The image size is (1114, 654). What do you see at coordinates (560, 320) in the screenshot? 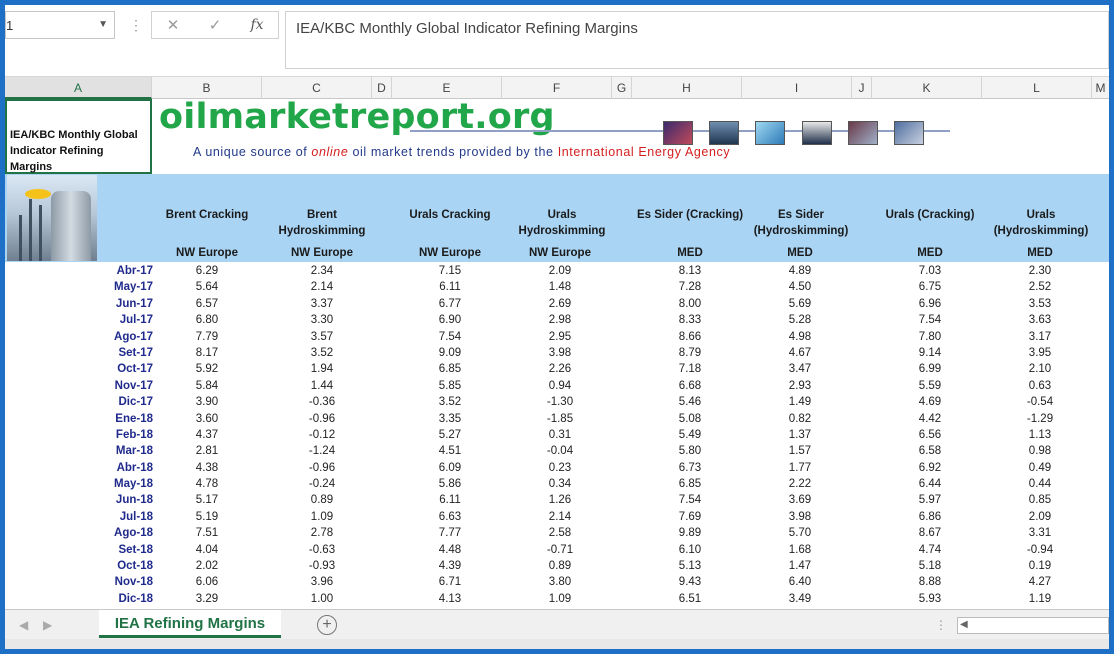
I see `value-cell: 2.98` at bounding box center [560, 320].